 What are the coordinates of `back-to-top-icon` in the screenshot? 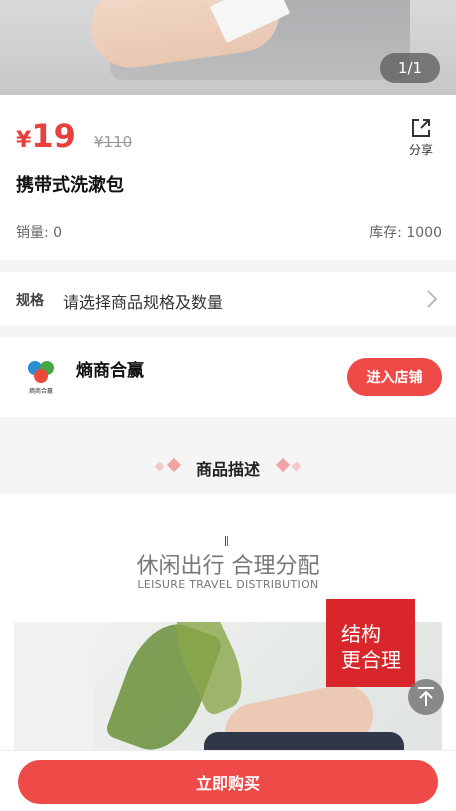 It's located at (426, 696).